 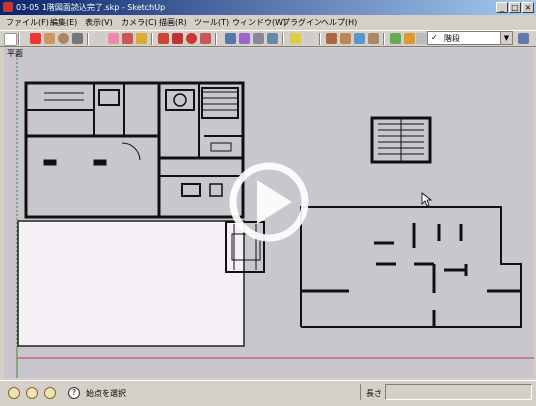 What do you see at coordinates (74, 393) in the screenshot?
I see `help-icon: ?` at bounding box center [74, 393].